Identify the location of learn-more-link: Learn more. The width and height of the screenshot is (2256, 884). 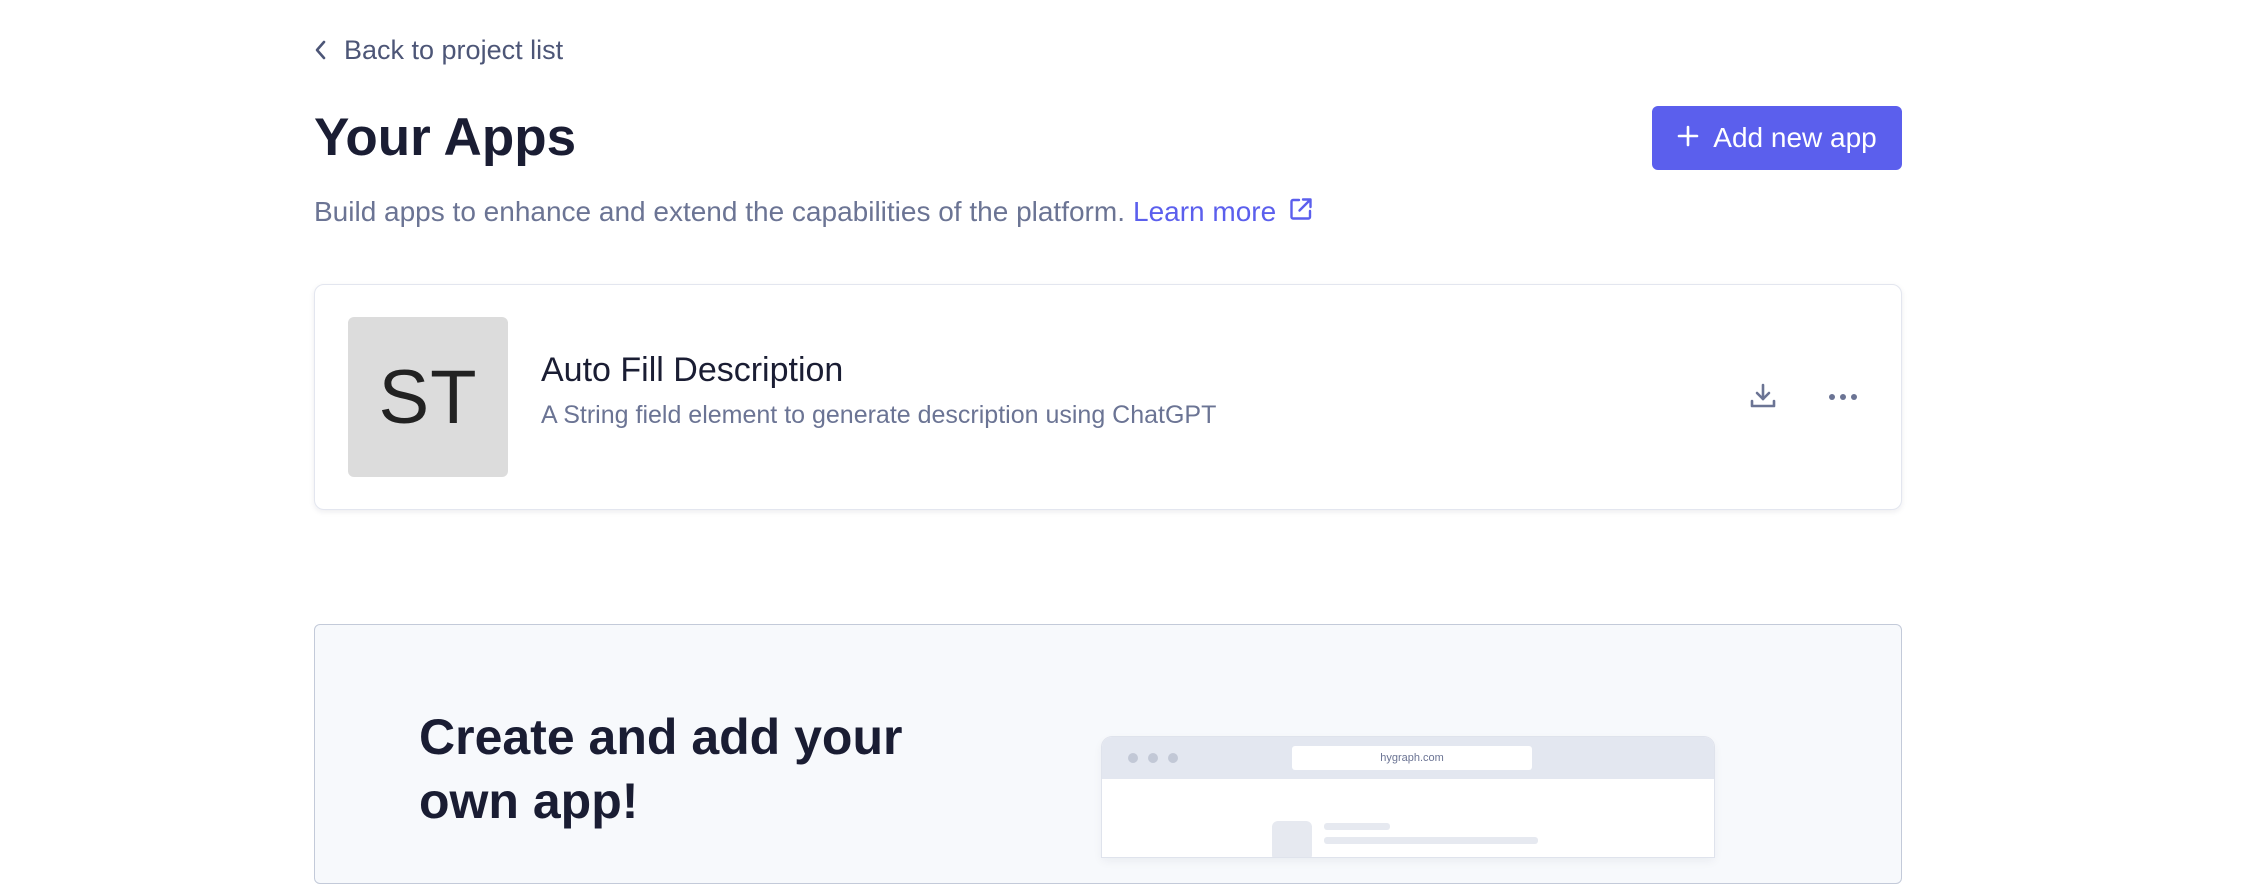
(1223, 212).